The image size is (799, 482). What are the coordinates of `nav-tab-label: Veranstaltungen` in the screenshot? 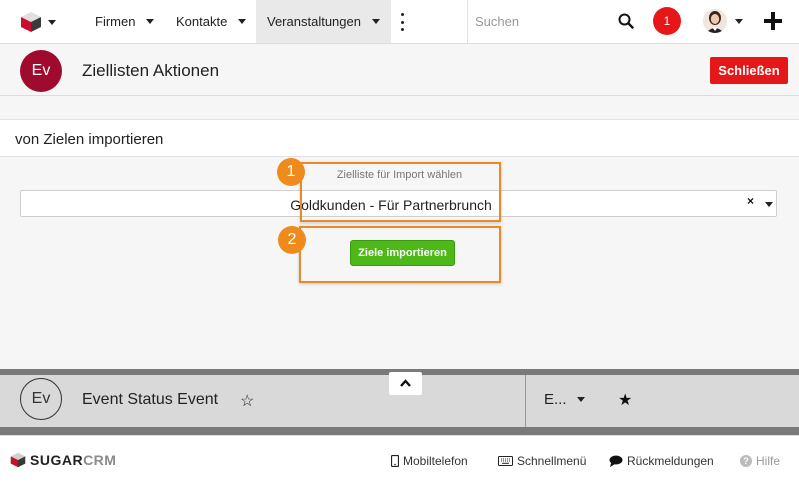 It's located at (314, 21).